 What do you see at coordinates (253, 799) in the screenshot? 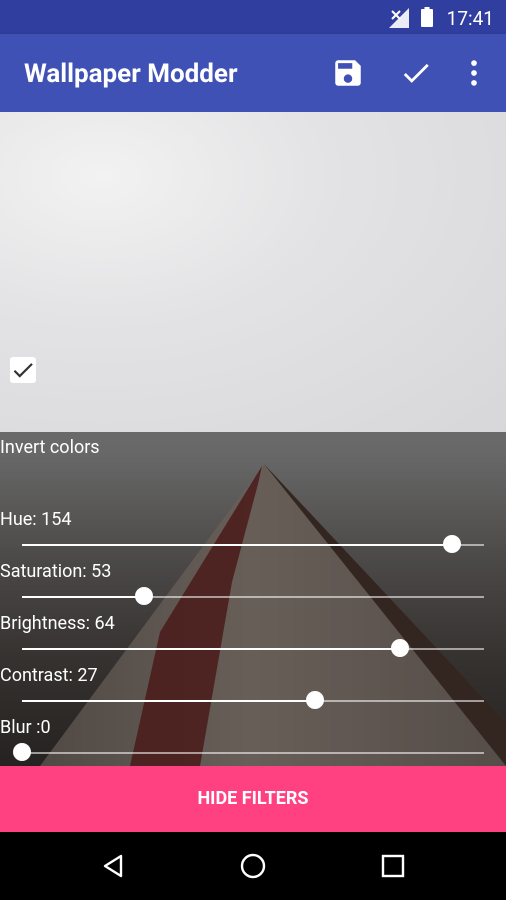
I see `hide-filters-button: HIDE FILTERS` at bounding box center [253, 799].